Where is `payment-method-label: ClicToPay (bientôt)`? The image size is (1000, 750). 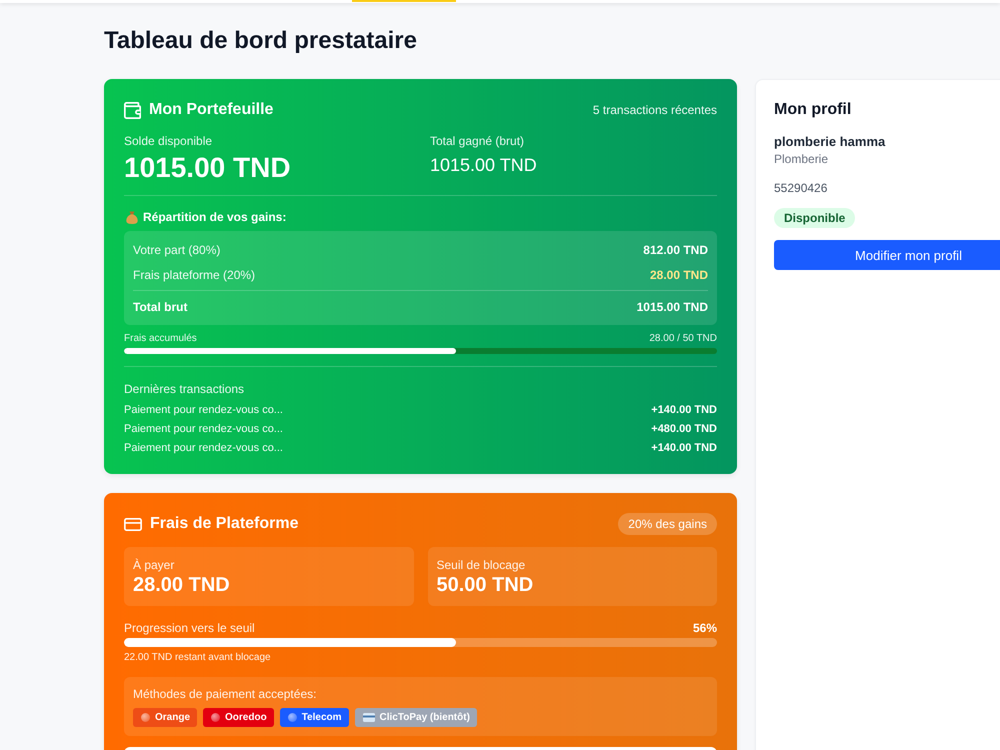
payment-method-label: ClicToPay (bientôt) is located at coordinates (425, 717).